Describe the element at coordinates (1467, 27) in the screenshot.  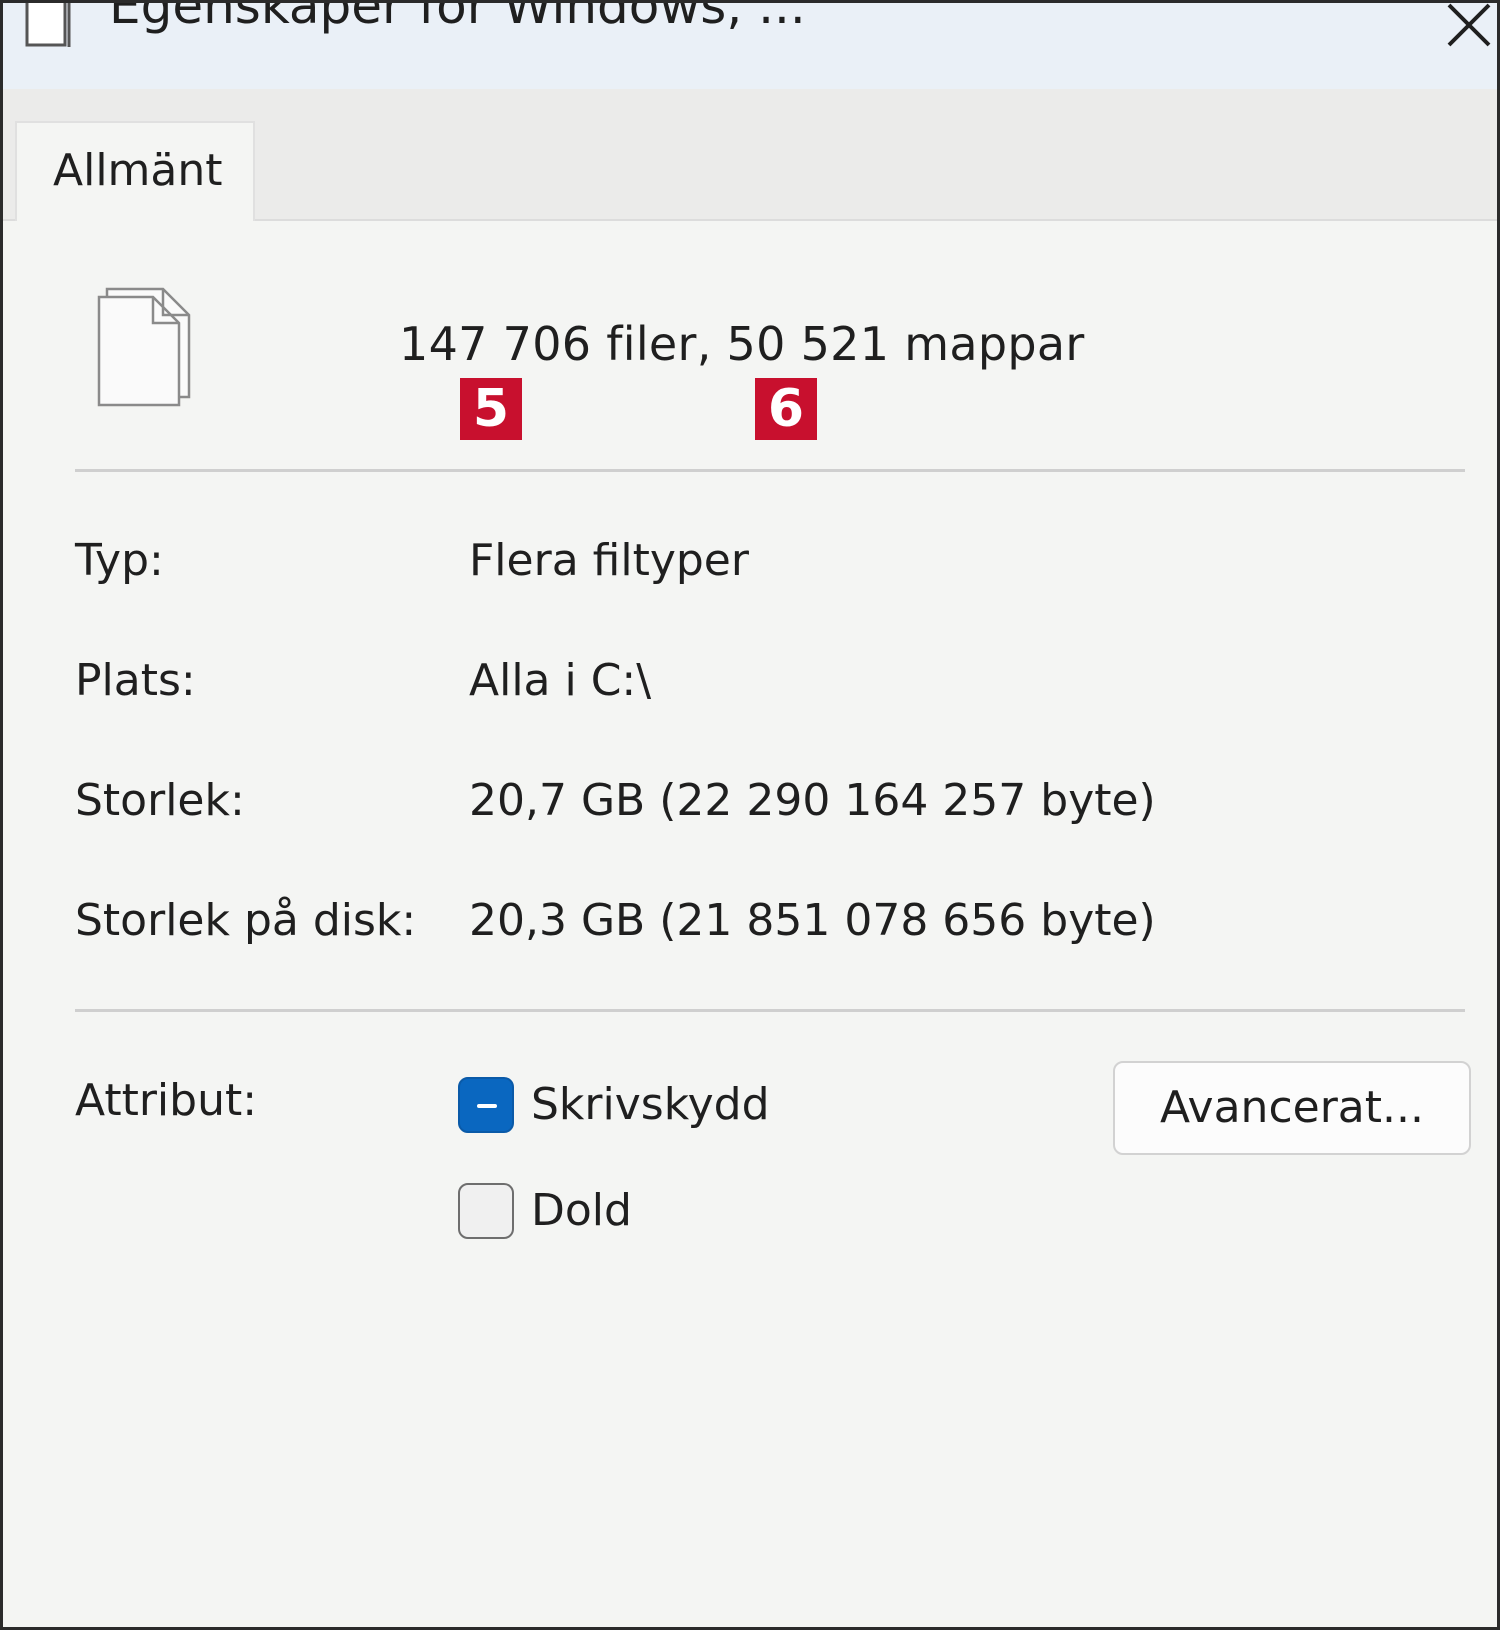
I see `close-icon` at that location.